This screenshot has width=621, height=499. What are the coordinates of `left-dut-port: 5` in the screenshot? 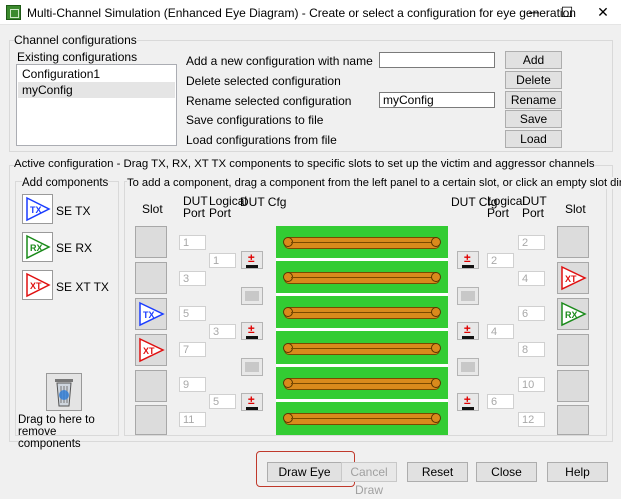 It's located at (192, 313).